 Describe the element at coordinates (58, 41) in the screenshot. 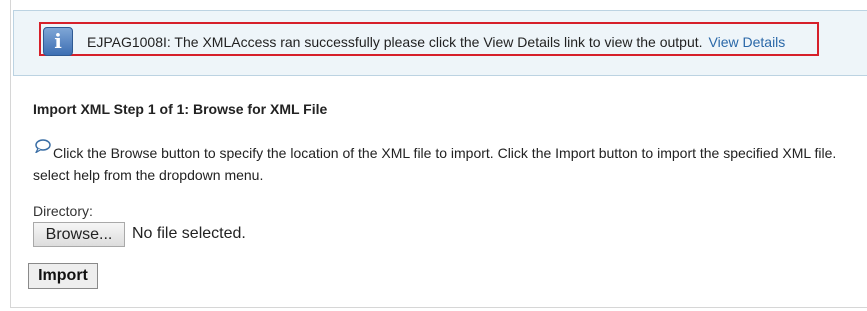

I see `info-icon: i` at that location.